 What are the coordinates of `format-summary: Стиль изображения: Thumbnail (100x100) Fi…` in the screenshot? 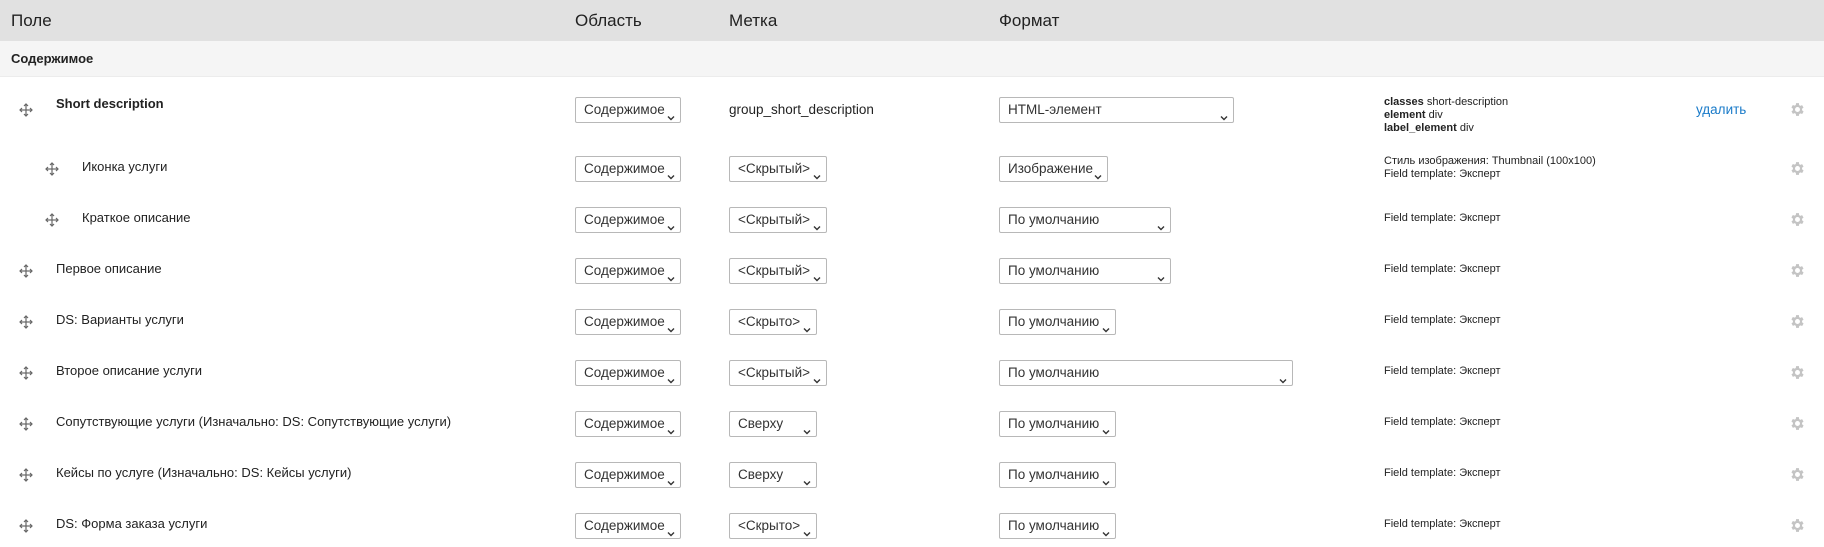 It's located at (1490, 168).